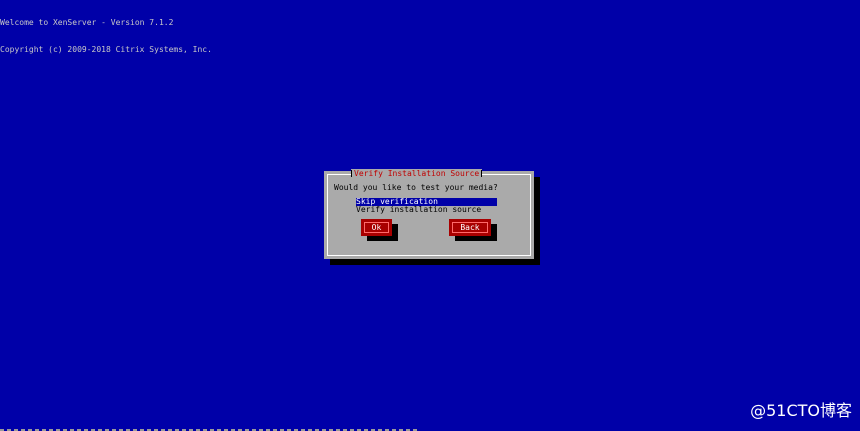 This screenshot has height=431, width=860. Describe the element at coordinates (426, 210) in the screenshot. I see `option-verify-installation-source: Verify installation source` at that location.